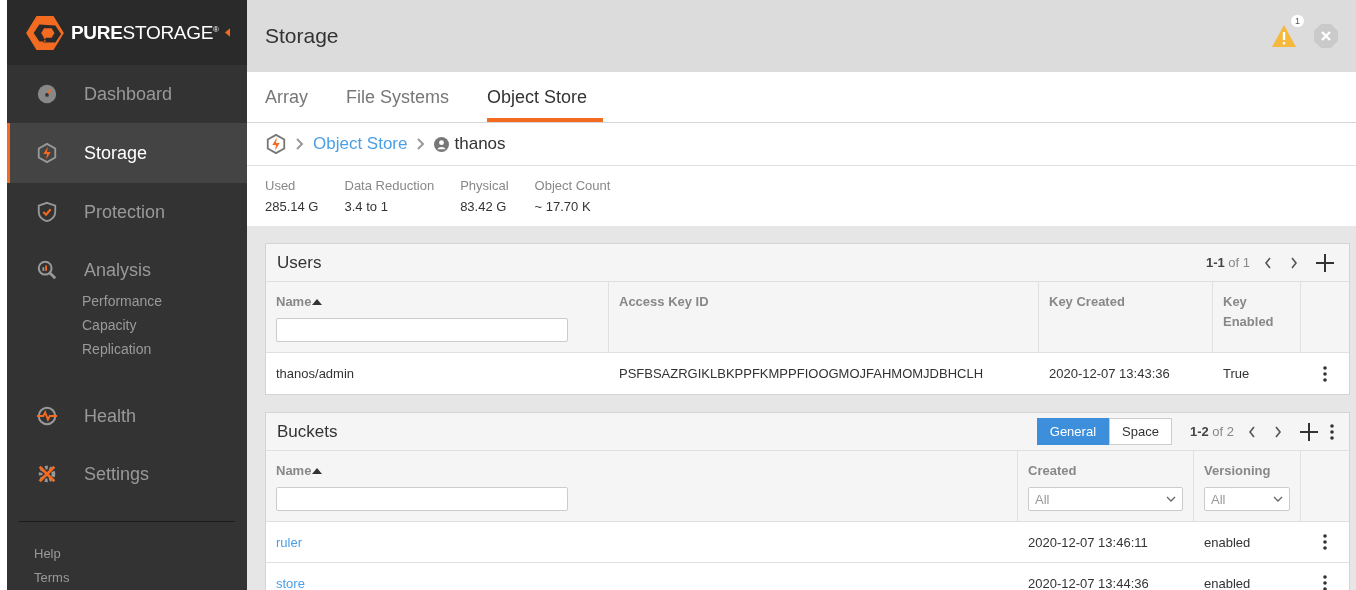  I want to click on sidebar-subitem: Capacity, so click(164, 325).